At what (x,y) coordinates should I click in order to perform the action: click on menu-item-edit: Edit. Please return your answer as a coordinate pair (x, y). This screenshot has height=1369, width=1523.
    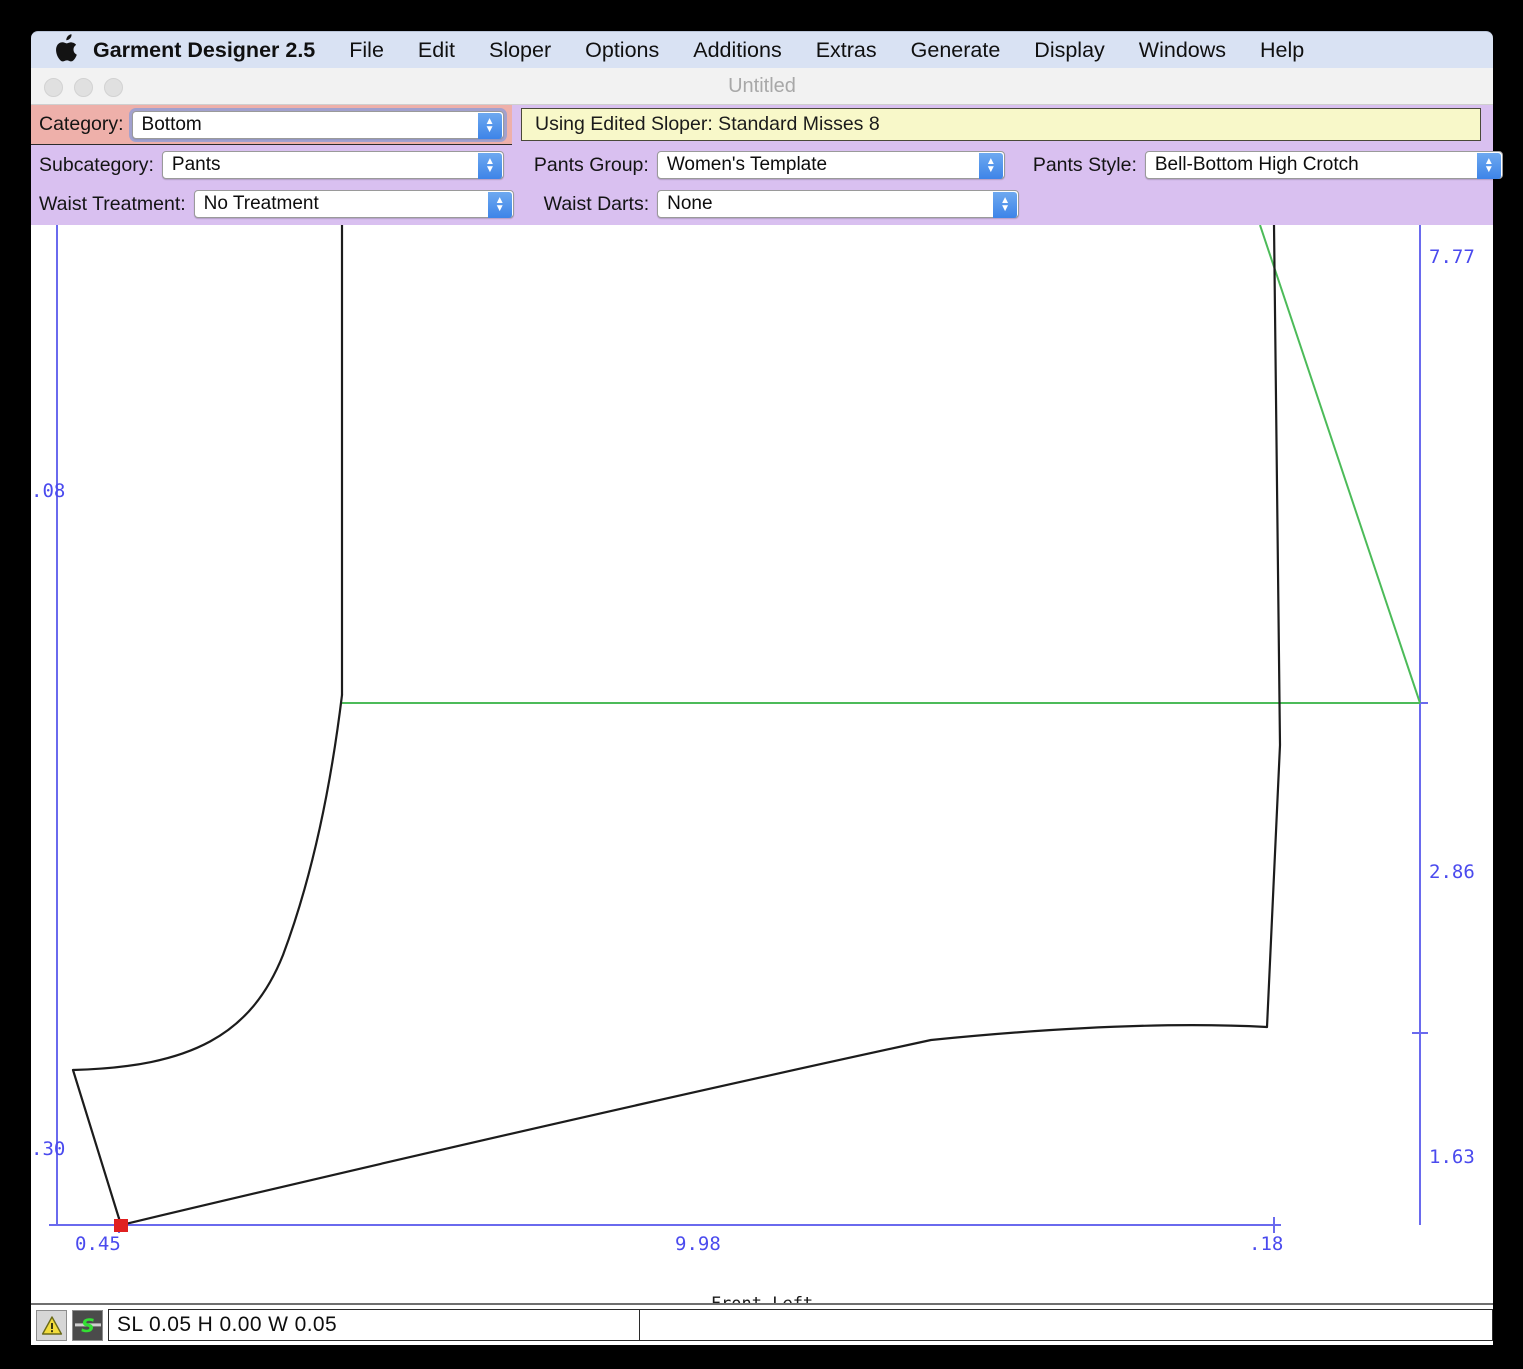
    Looking at the image, I should click on (436, 50).